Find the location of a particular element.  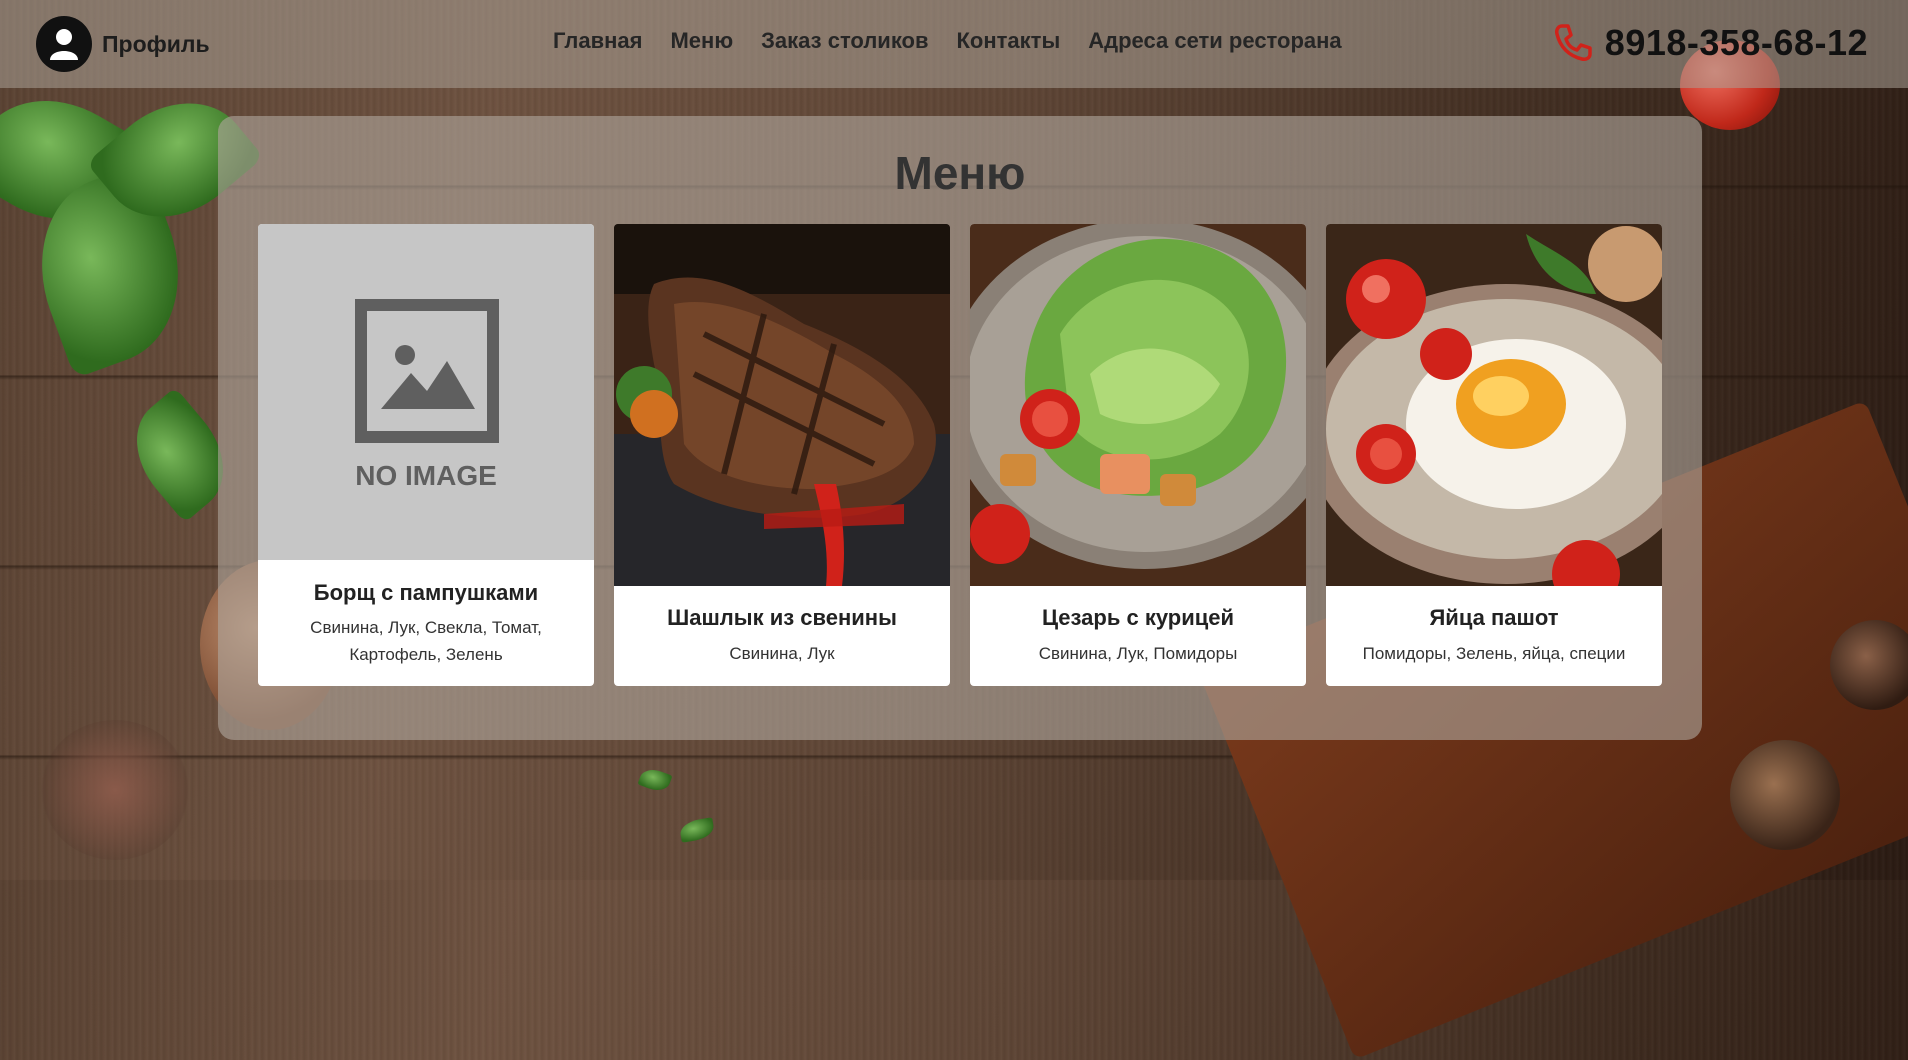

menu-card: Шашлык из свенины Свинина, Лук is located at coordinates (782, 455).